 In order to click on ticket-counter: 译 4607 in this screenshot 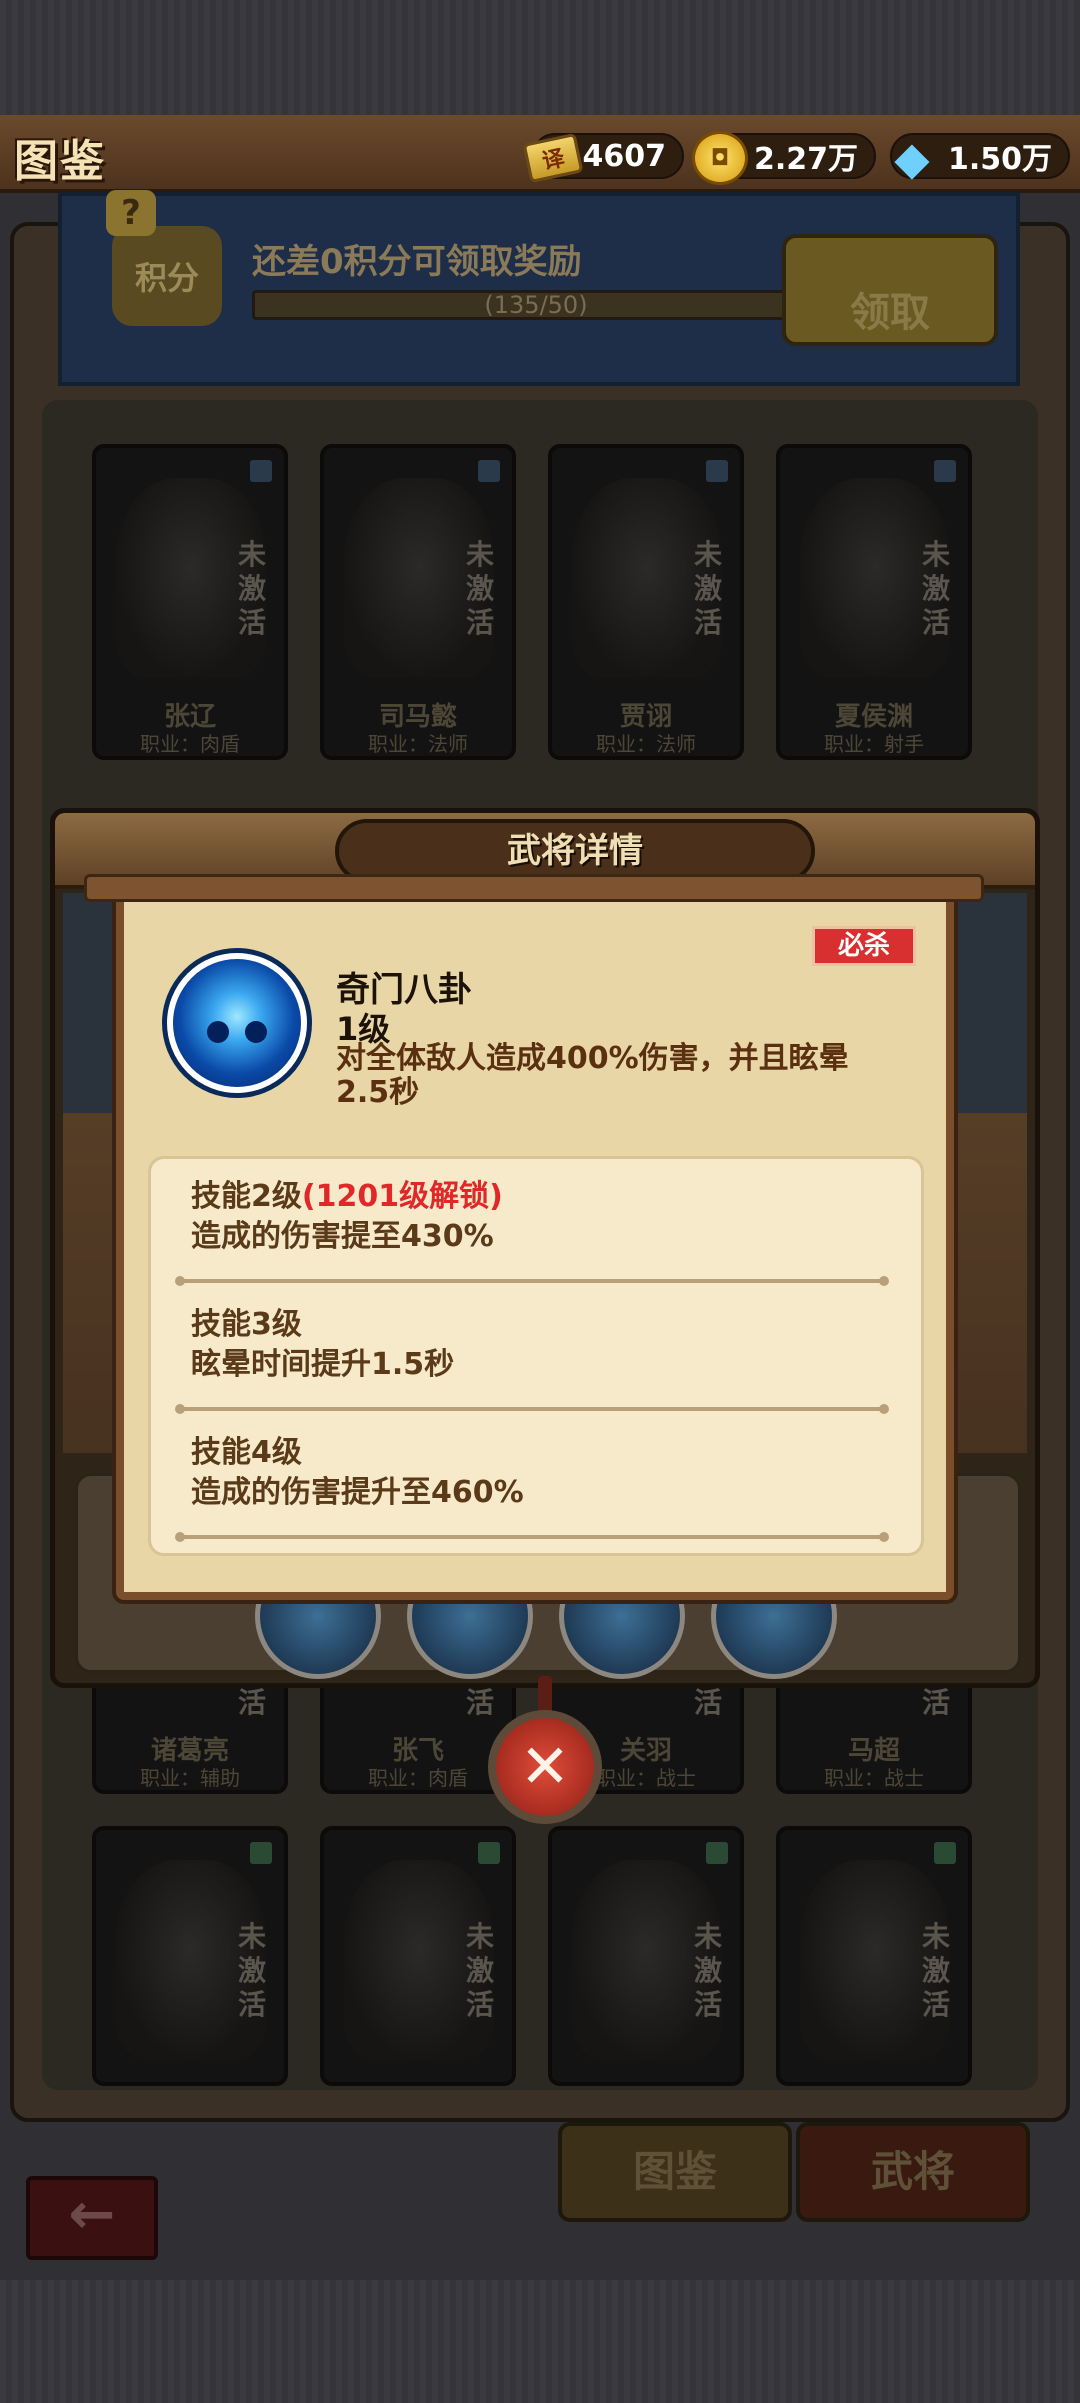, I will do `click(603, 158)`.